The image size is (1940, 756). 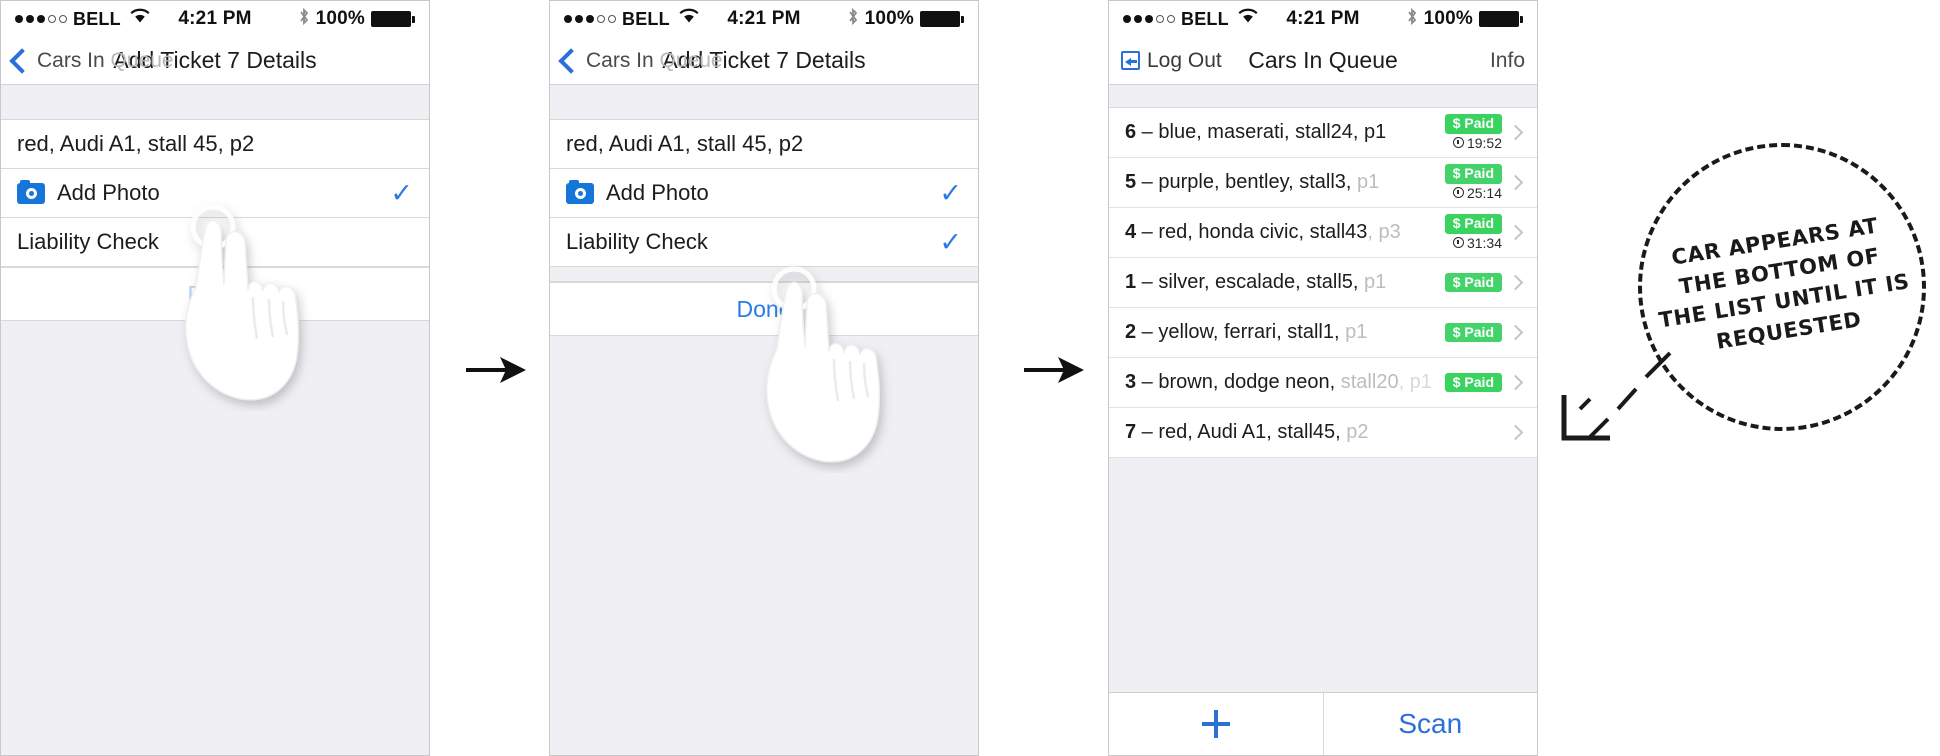 What do you see at coordinates (580, 191) in the screenshot?
I see `camera-icon` at bounding box center [580, 191].